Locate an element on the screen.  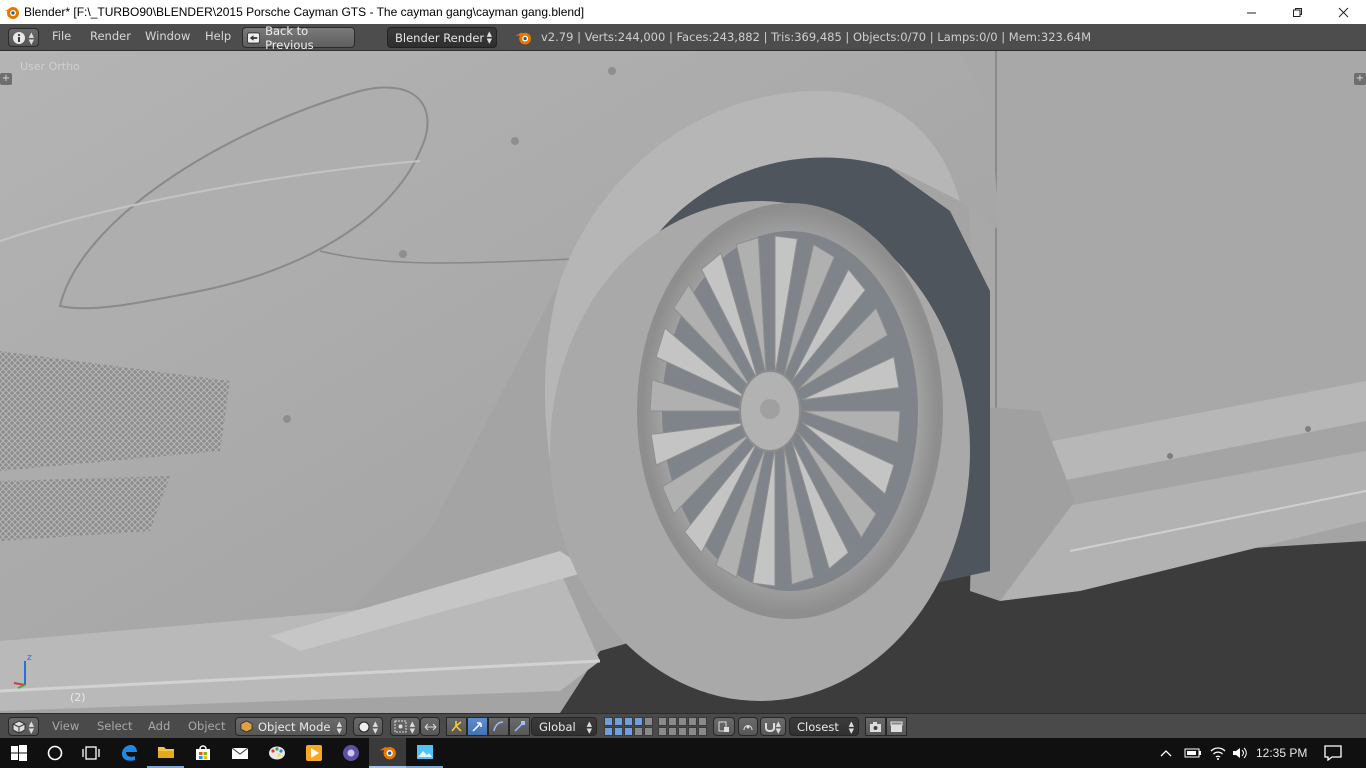
edge-icon is located at coordinates (129, 753).